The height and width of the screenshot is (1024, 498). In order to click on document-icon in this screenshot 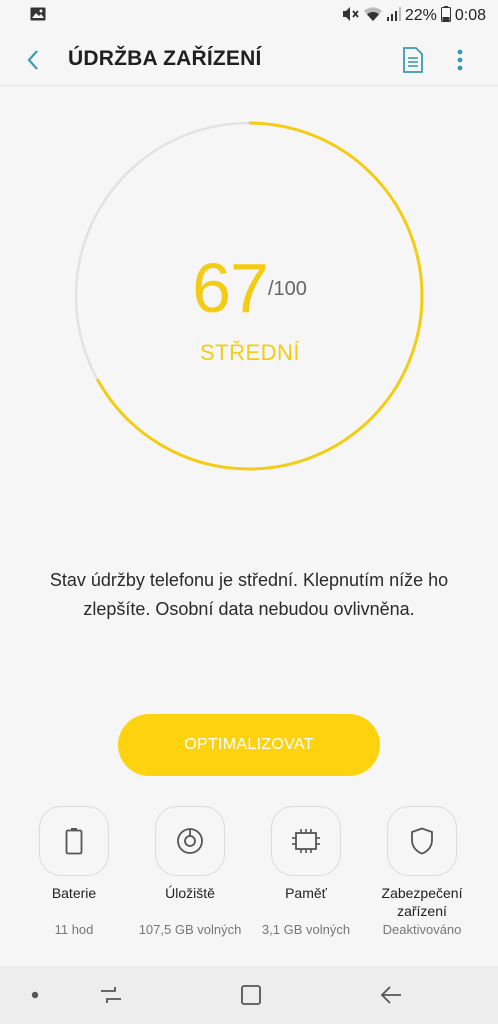, I will do `click(413, 60)`.